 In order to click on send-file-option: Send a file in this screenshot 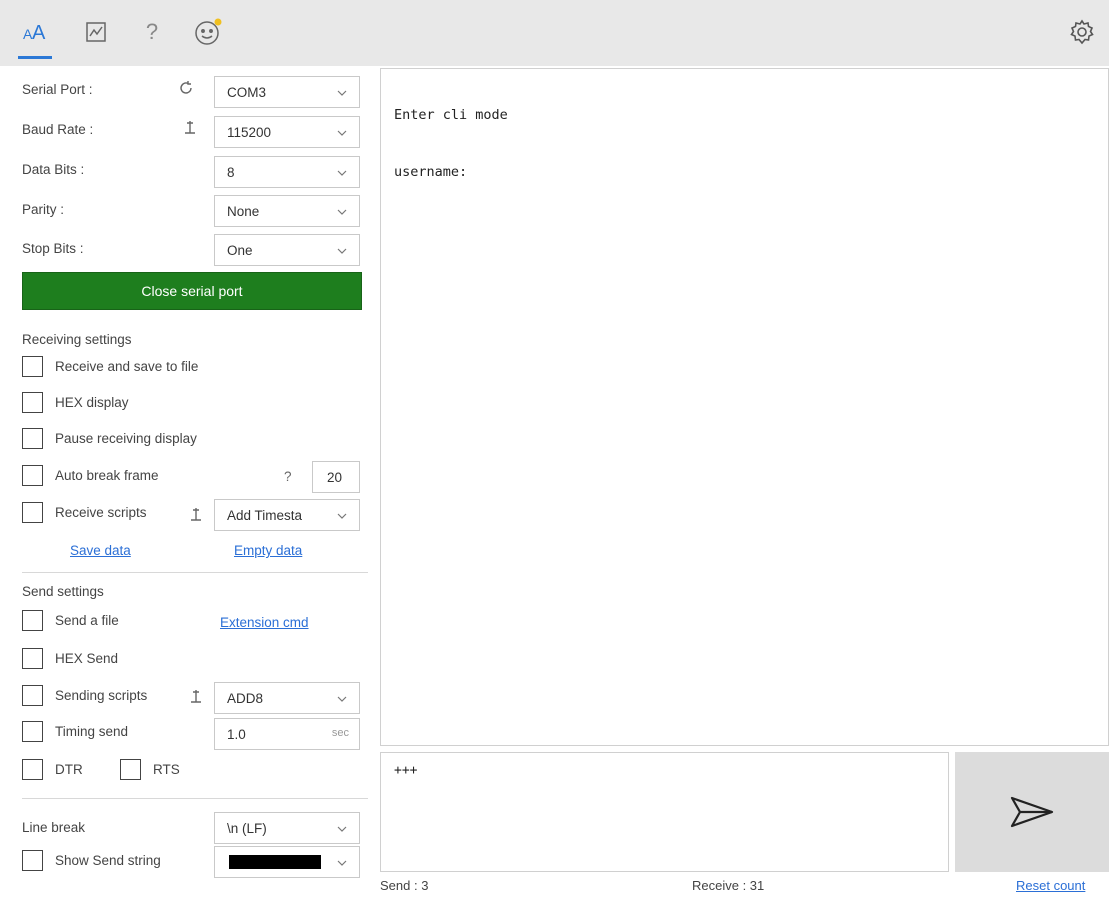, I will do `click(70, 620)`.